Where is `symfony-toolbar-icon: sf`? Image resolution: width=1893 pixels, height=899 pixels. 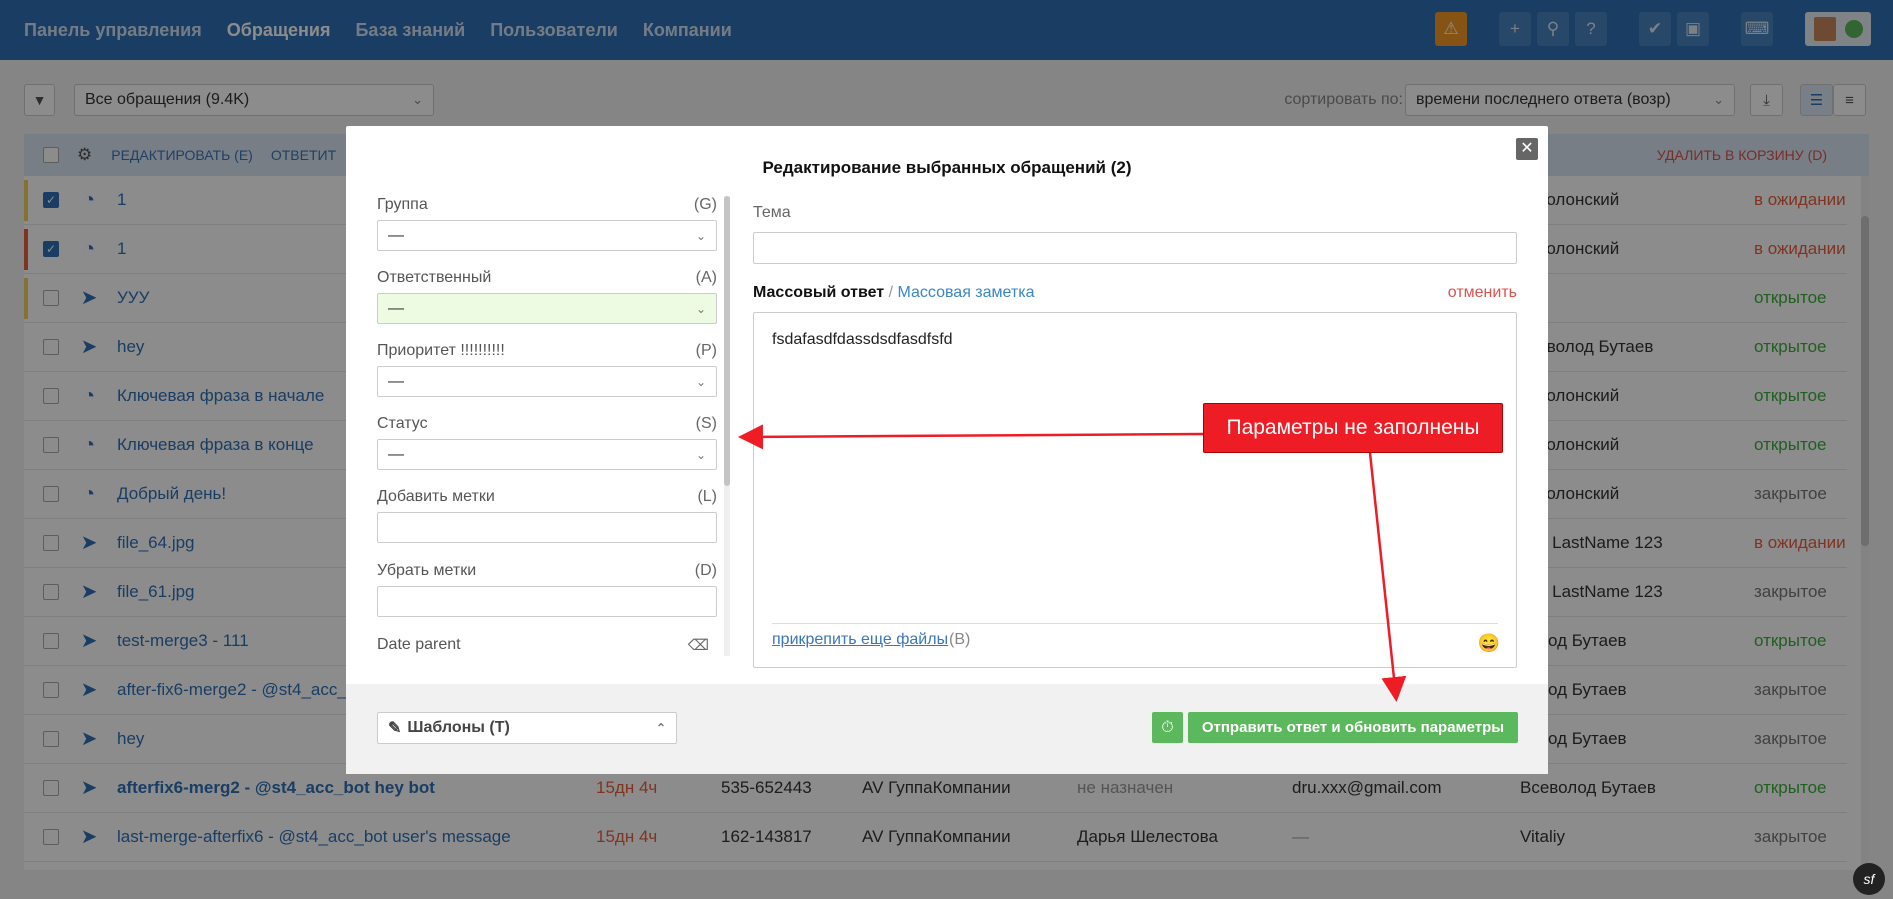 symfony-toolbar-icon: sf is located at coordinates (1869, 879).